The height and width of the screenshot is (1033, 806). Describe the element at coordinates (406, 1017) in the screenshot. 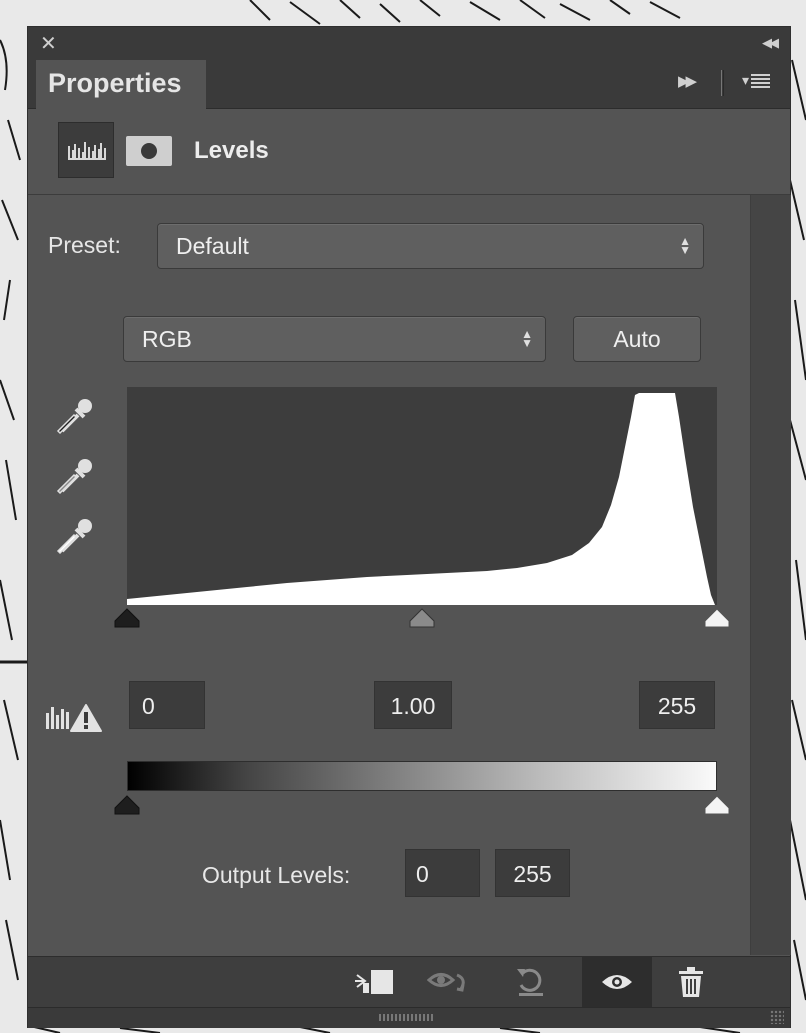

I see `drag-grip-icon` at that location.